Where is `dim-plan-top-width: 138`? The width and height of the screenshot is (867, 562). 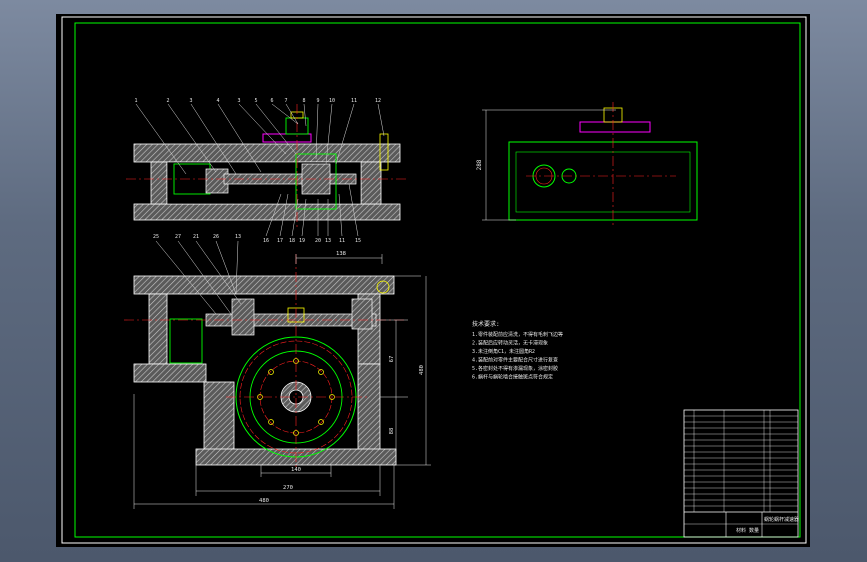
dim-plan-top-width: 138 is located at coordinates (341, 254).